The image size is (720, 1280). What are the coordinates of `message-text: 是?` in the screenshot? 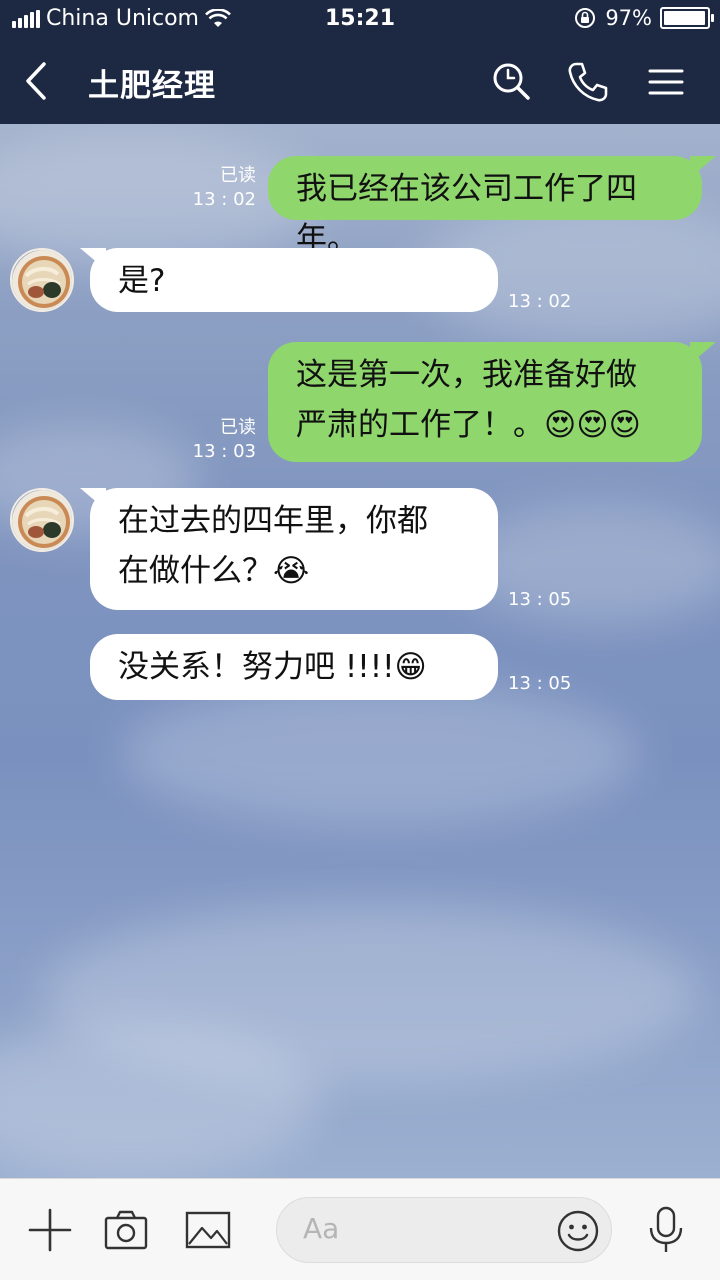 It's located at (142, 281).